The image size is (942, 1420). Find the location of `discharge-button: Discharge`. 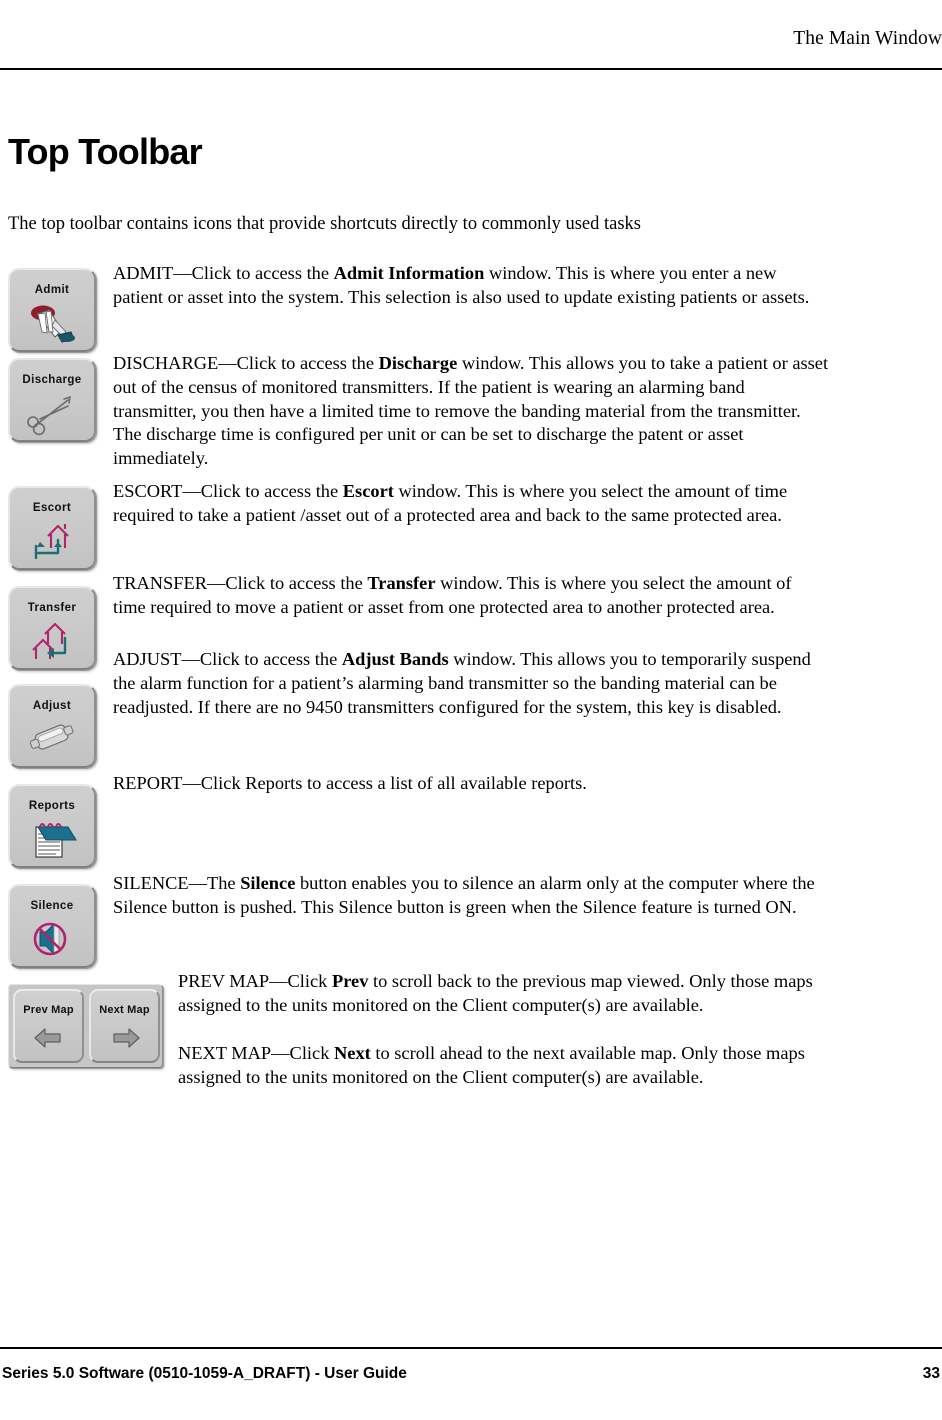

discharge-button: Discharge is located at coordinates (52, 400).